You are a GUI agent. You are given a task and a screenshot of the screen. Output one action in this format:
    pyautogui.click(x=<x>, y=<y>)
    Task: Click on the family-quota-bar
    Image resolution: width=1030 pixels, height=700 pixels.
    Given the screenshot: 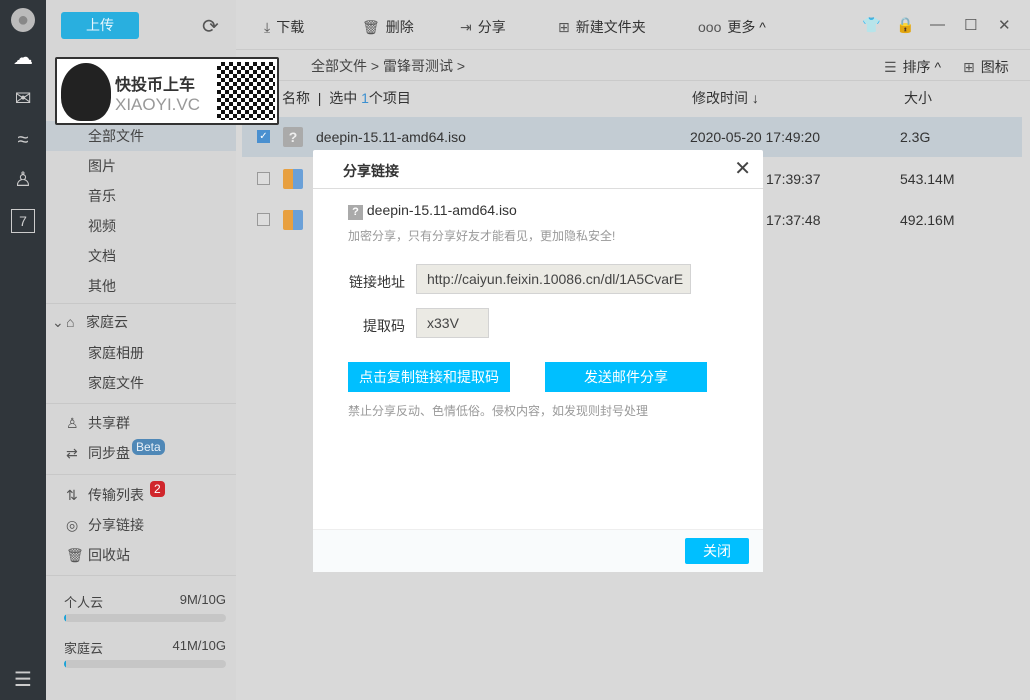 What is the action you would take?
    pyautogui.click(x=145, y=664)
    